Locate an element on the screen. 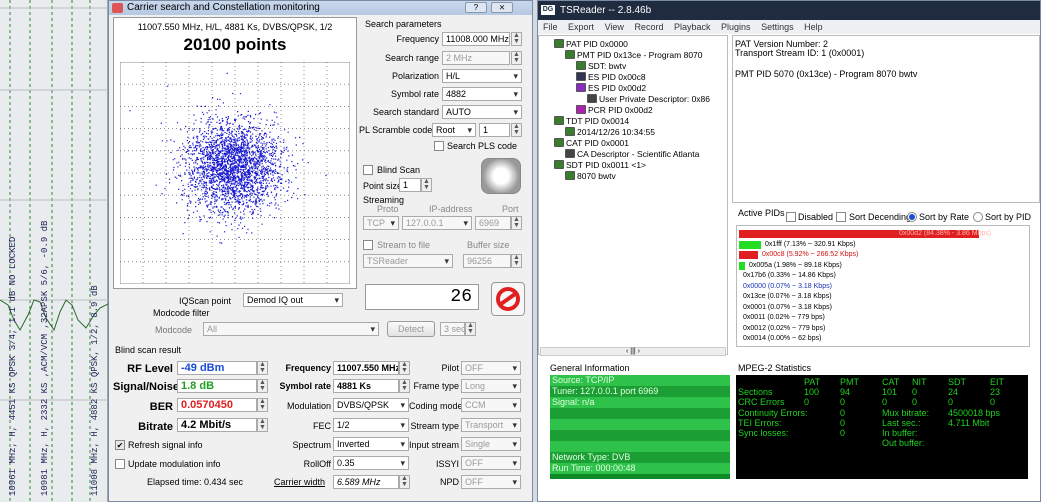  pl-scramble-select: Root is located at coordinates (454, 130).